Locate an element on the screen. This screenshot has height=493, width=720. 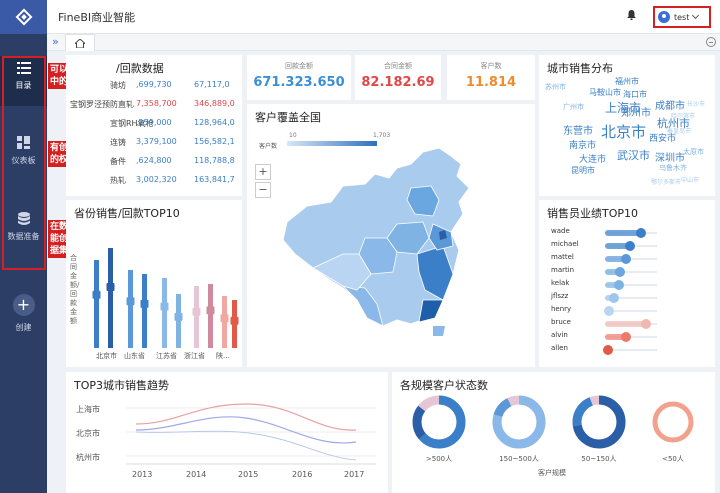
employee-row: mattel is located at coordinates (606, 259).